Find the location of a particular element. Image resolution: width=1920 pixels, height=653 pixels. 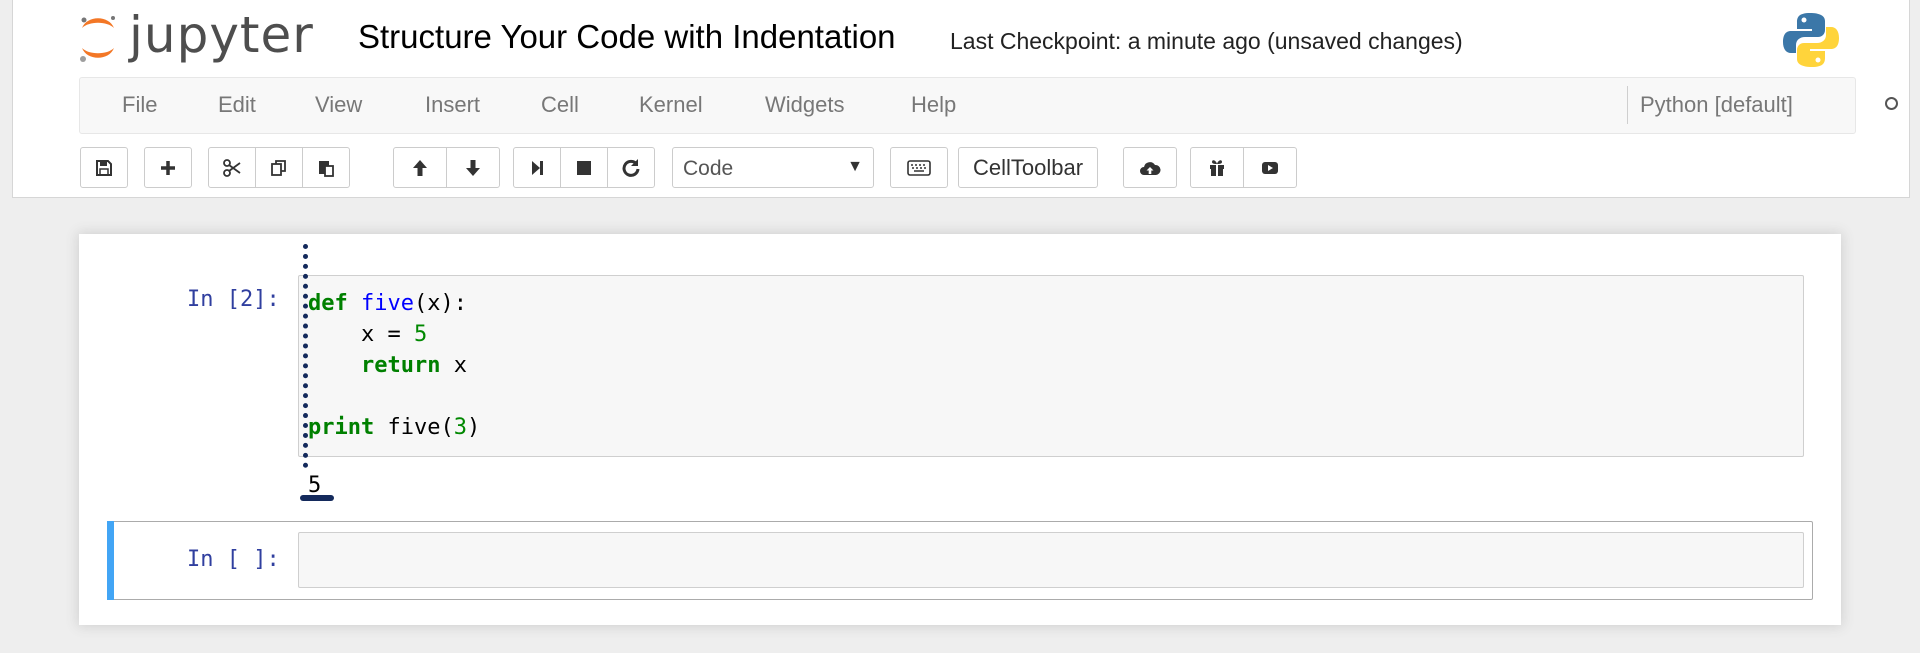

plus-icon is located at coordinates (168, 167).